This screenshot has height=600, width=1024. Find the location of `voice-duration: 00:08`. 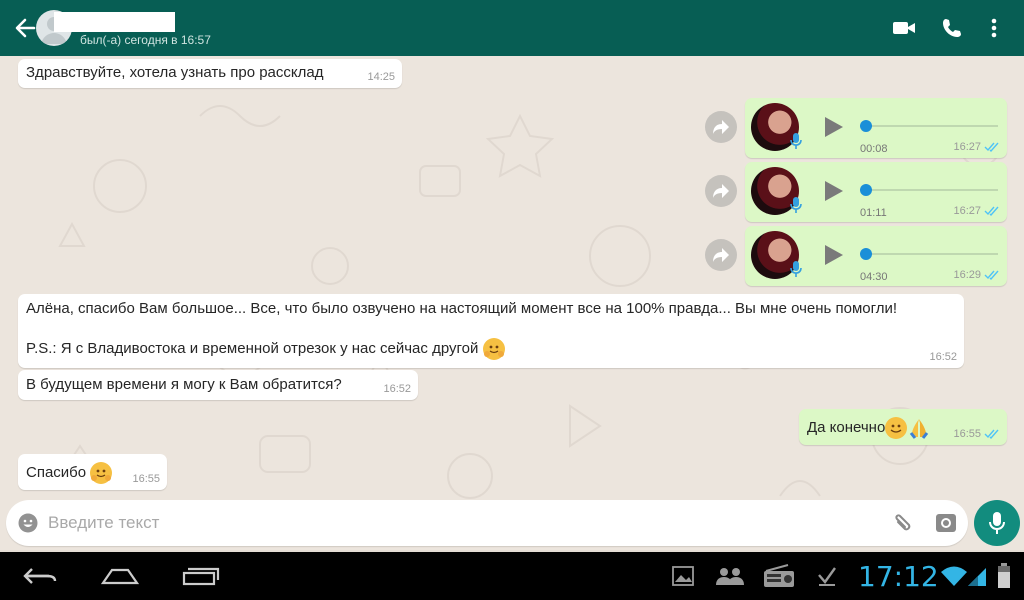

voice-duration: 00:08 is located at coordinates (874, 149).